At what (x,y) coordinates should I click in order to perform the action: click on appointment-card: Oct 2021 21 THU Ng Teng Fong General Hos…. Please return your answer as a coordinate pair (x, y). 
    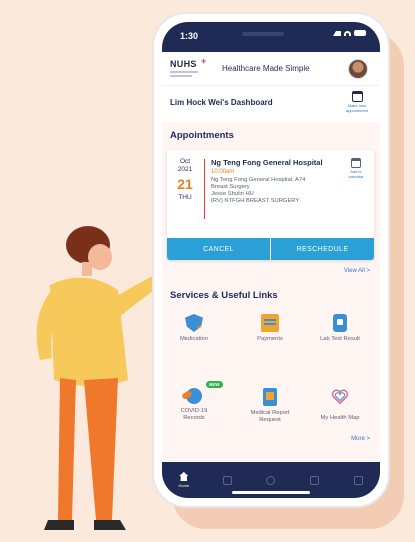
    Looking at the image, I should click on (270, 205).